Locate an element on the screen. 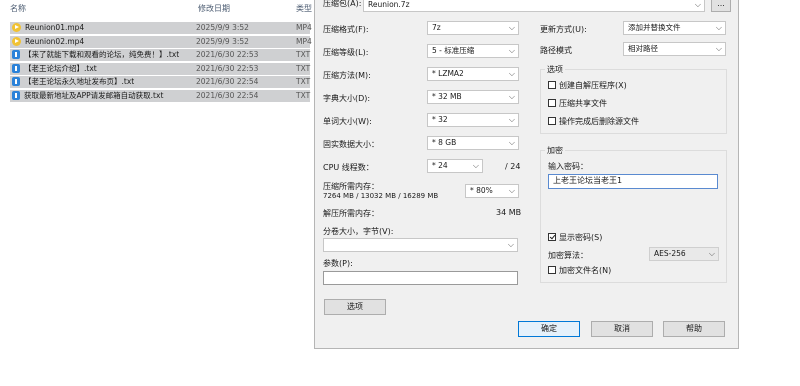 The image size is (800, 386). word-combo: * 32 ⌵ is located at coordinates (473, 120).